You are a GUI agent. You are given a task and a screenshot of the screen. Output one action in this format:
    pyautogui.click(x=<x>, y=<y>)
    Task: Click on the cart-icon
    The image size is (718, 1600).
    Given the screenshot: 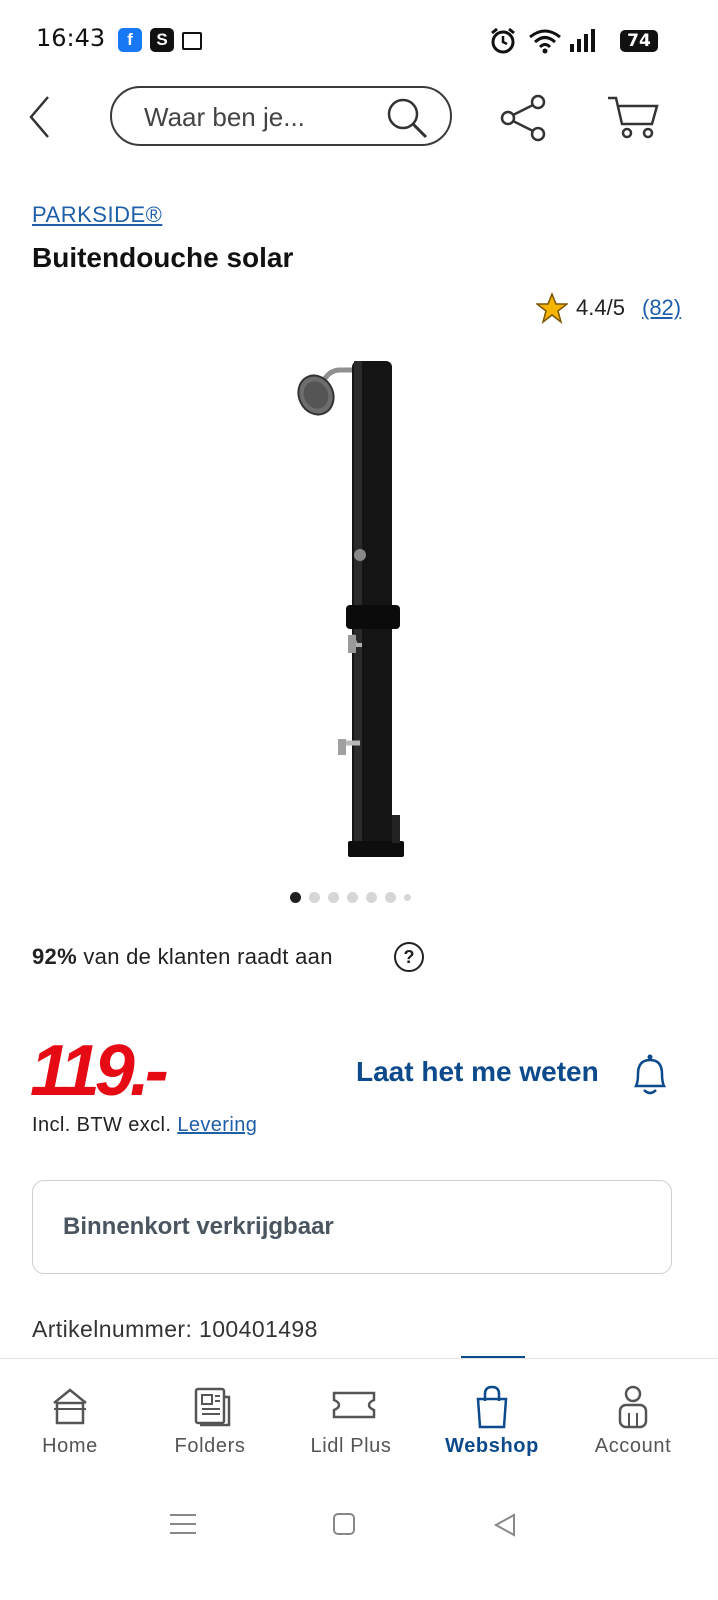 What is the action you would take?
    pyautogui.click(x=633, y=117)
    